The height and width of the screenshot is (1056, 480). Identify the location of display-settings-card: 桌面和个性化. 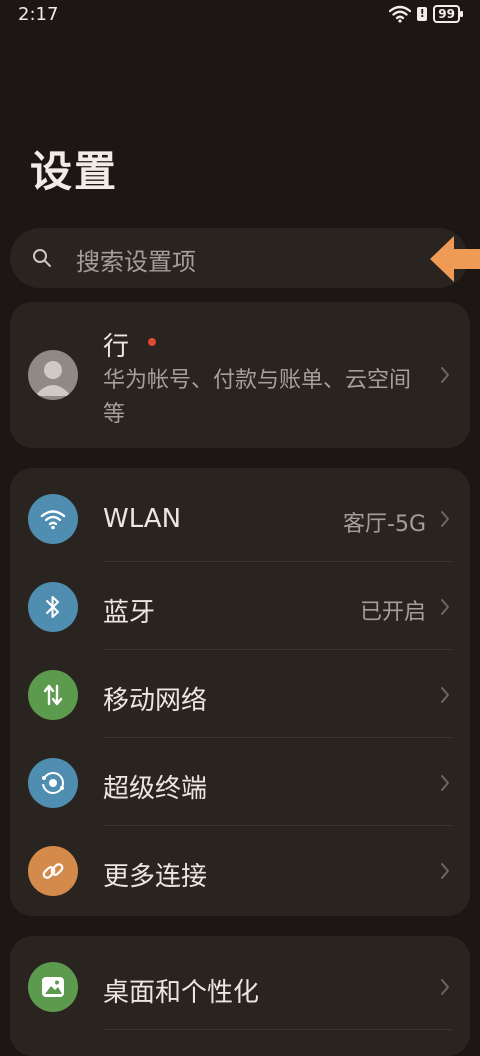
(240, 996).